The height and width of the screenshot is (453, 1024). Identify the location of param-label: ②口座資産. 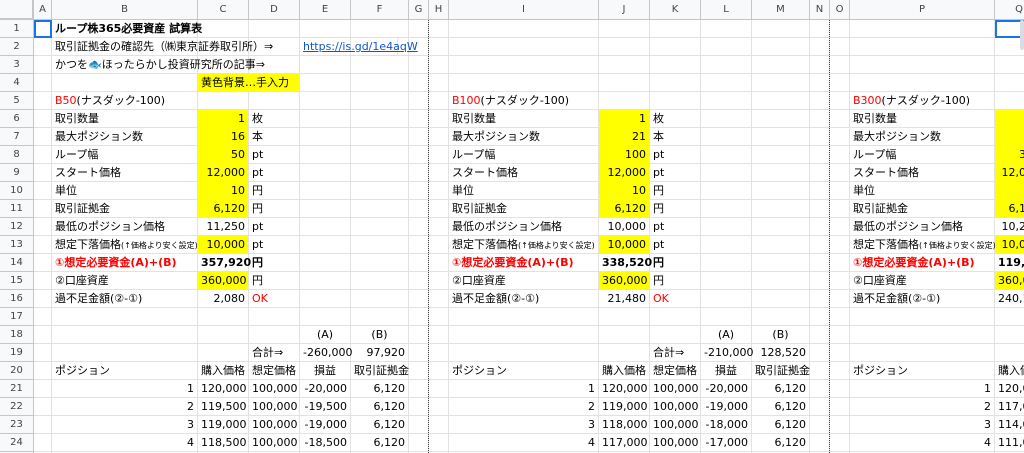
(524, 281).